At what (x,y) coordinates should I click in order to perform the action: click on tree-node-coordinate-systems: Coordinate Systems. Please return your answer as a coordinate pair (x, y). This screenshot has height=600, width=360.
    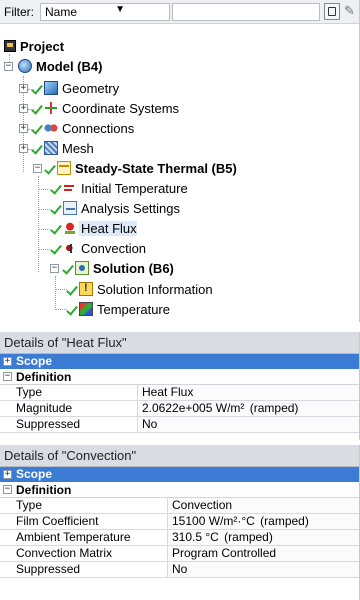
    Looking at the image, I should click on (106, 108).